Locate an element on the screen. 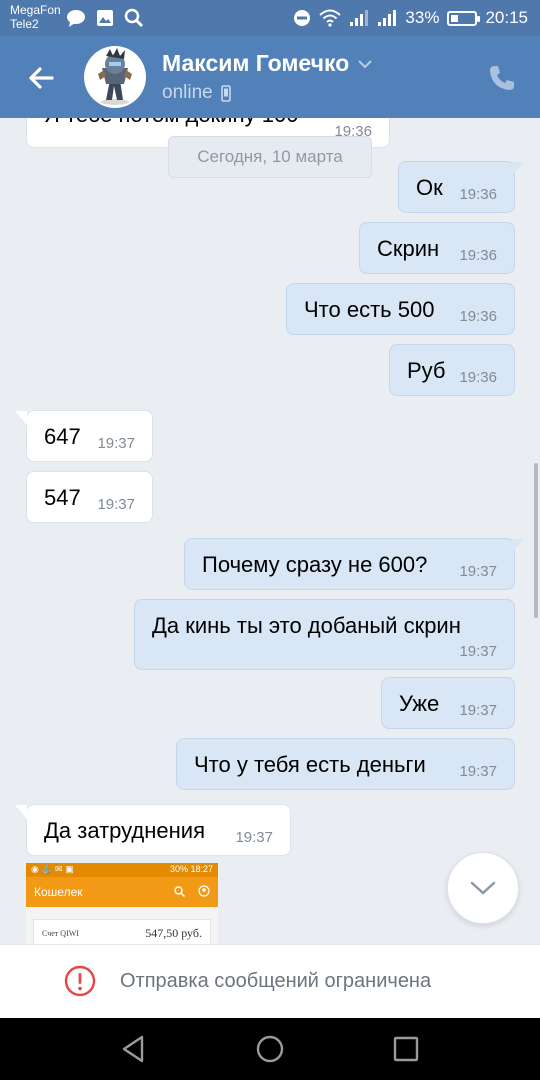 Image resolution: width=540 pixels, height=1080 pixels. image-notification-icon is located at coordinates (105, 18).